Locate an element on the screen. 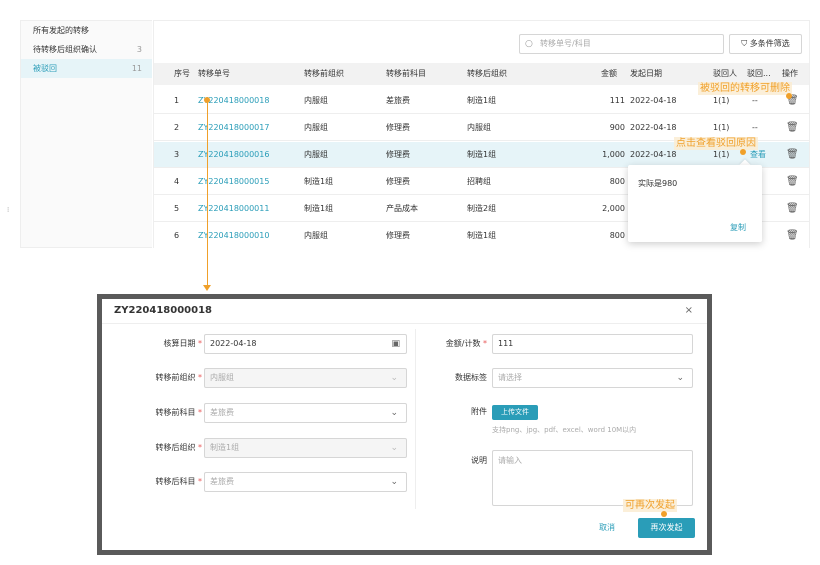  cell-no: 4 is located at coordinates (177, 181).